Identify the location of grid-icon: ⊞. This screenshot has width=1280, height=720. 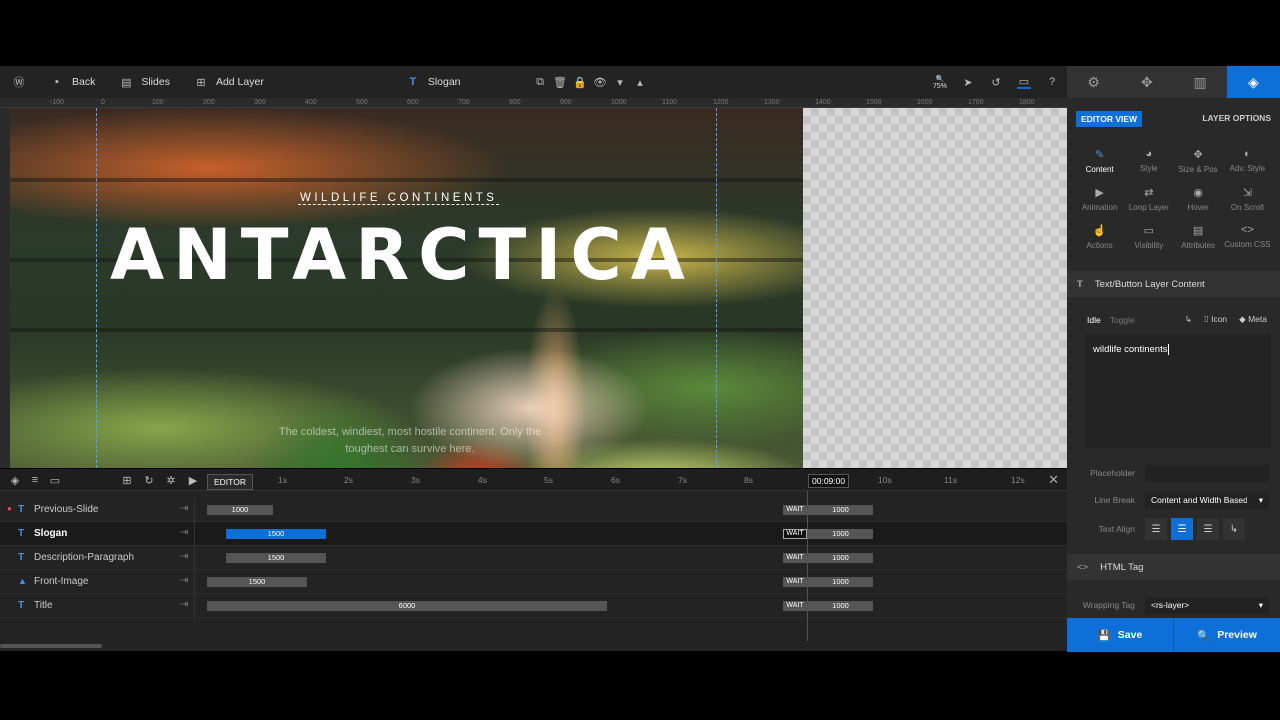
(127, 480).